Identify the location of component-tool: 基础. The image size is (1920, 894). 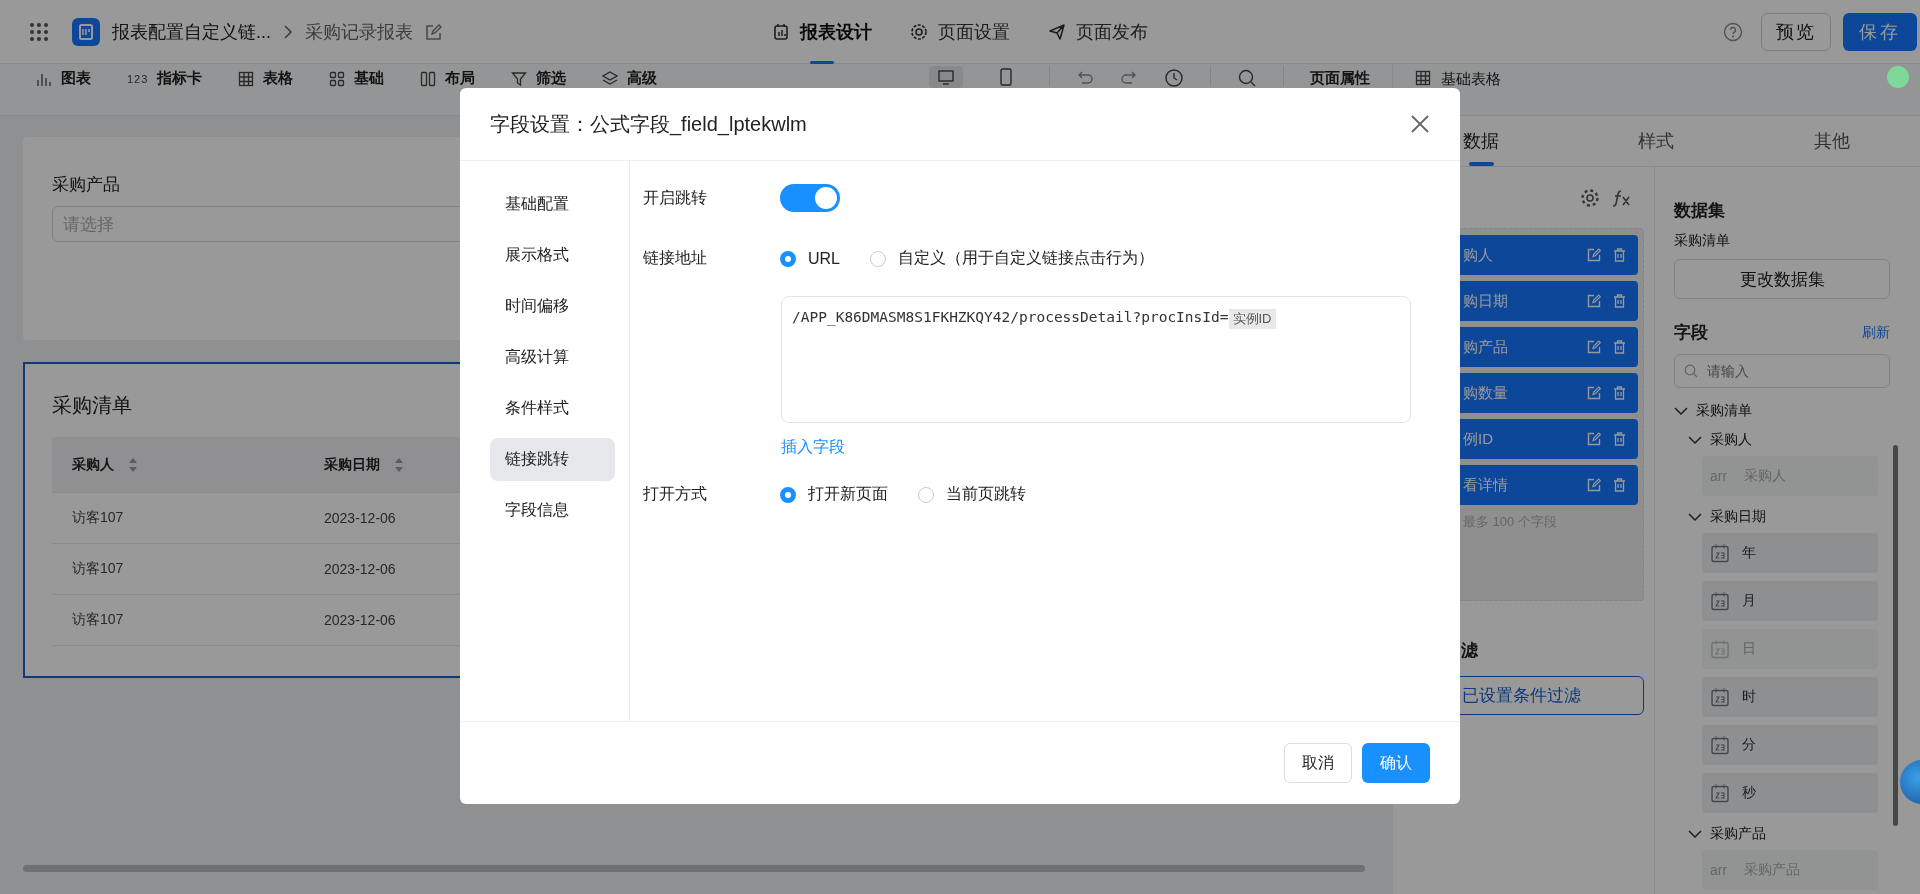
(357, 78).